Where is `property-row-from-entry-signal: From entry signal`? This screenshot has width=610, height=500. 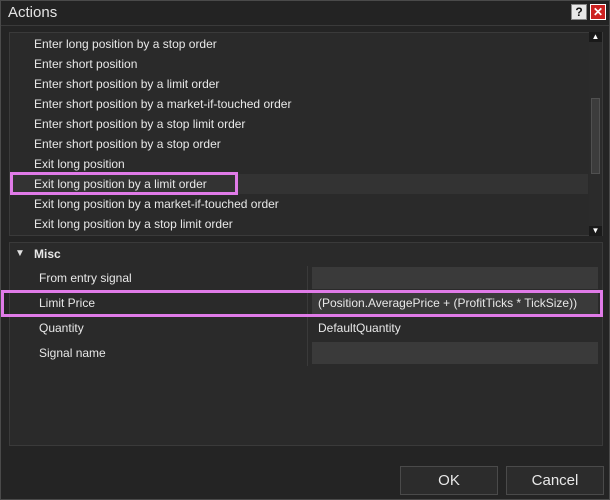 property-row-from-entry-signal: From entry signal is located at coordinates (306, 278).